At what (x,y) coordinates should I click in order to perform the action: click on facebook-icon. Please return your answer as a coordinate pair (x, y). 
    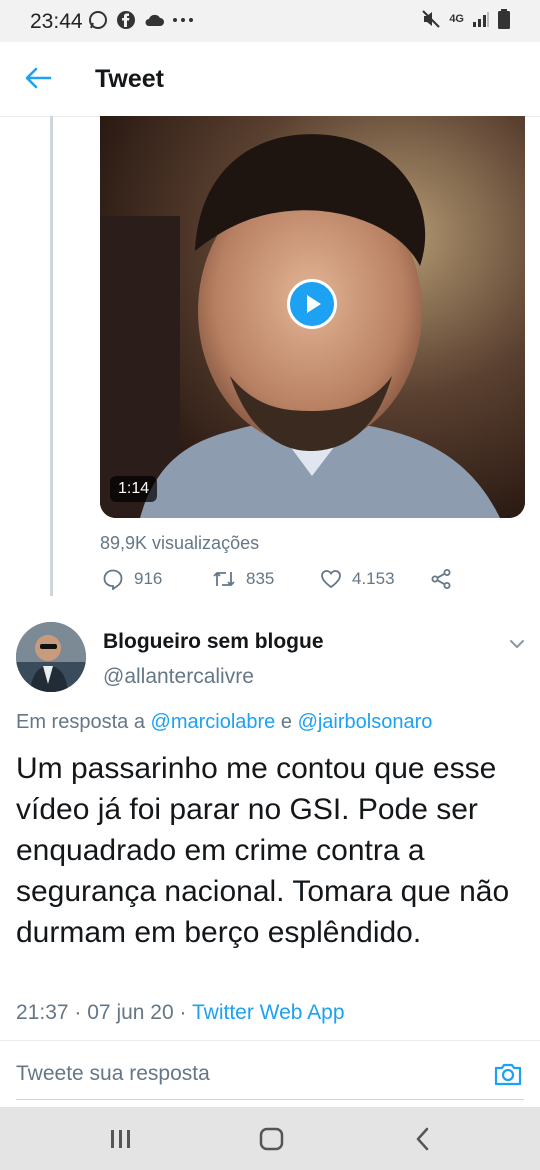
    Looking at the image, I should click on (126, 20).